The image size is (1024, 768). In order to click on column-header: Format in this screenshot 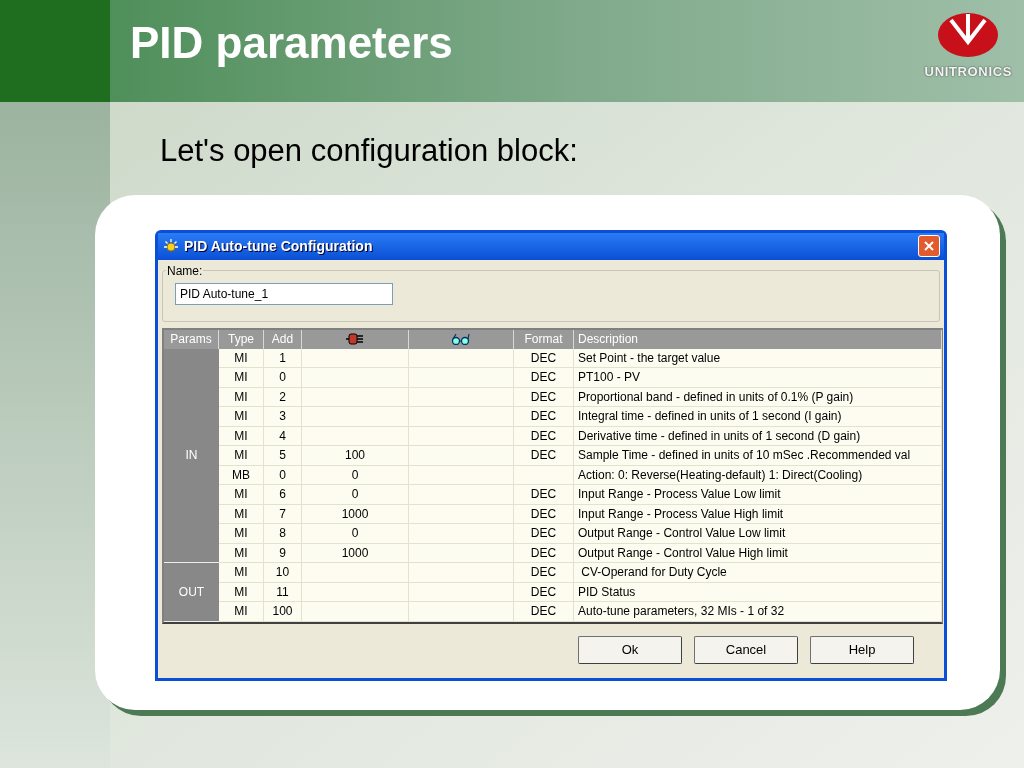, I will do `click(544, 339)`.